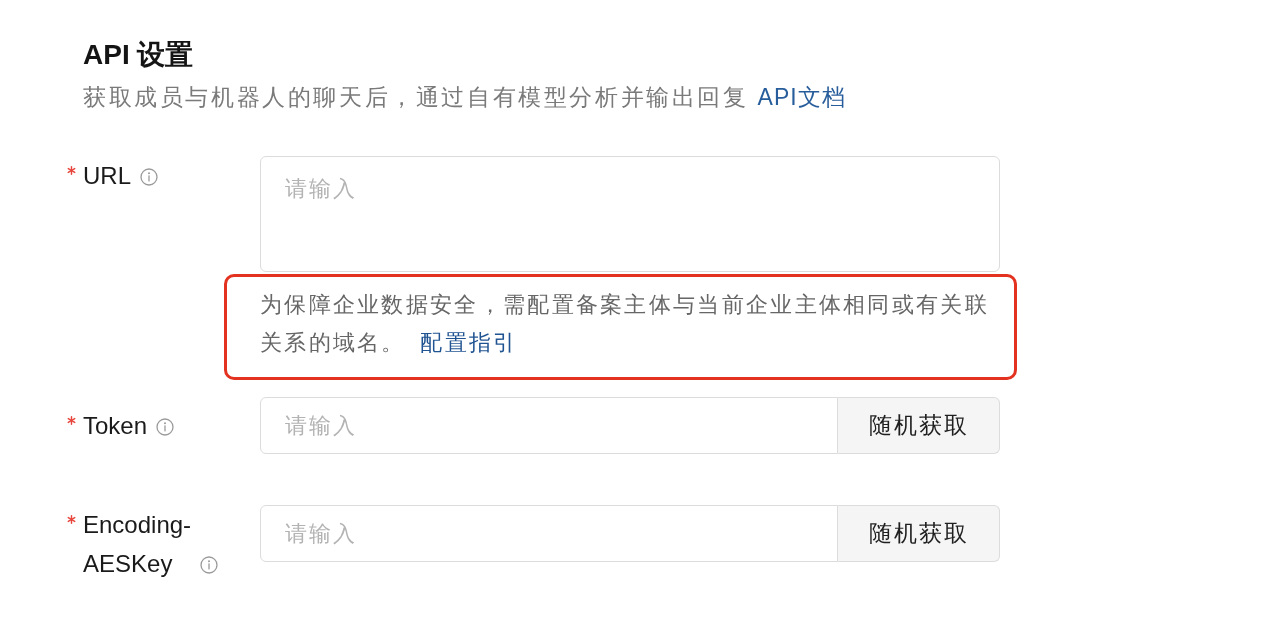 This screenshot has width=1280, height=644. Describe the element at coordinates (469, 342) in the screenshot. I see `guide-link: 配置指引` at that location.